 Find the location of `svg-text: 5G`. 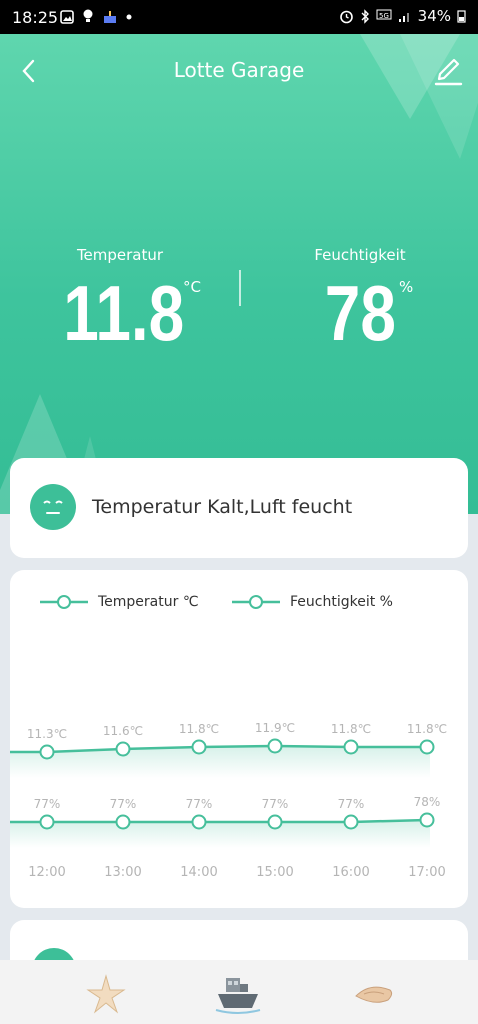

svg-text: 5G is located at coordinates (384, 16).